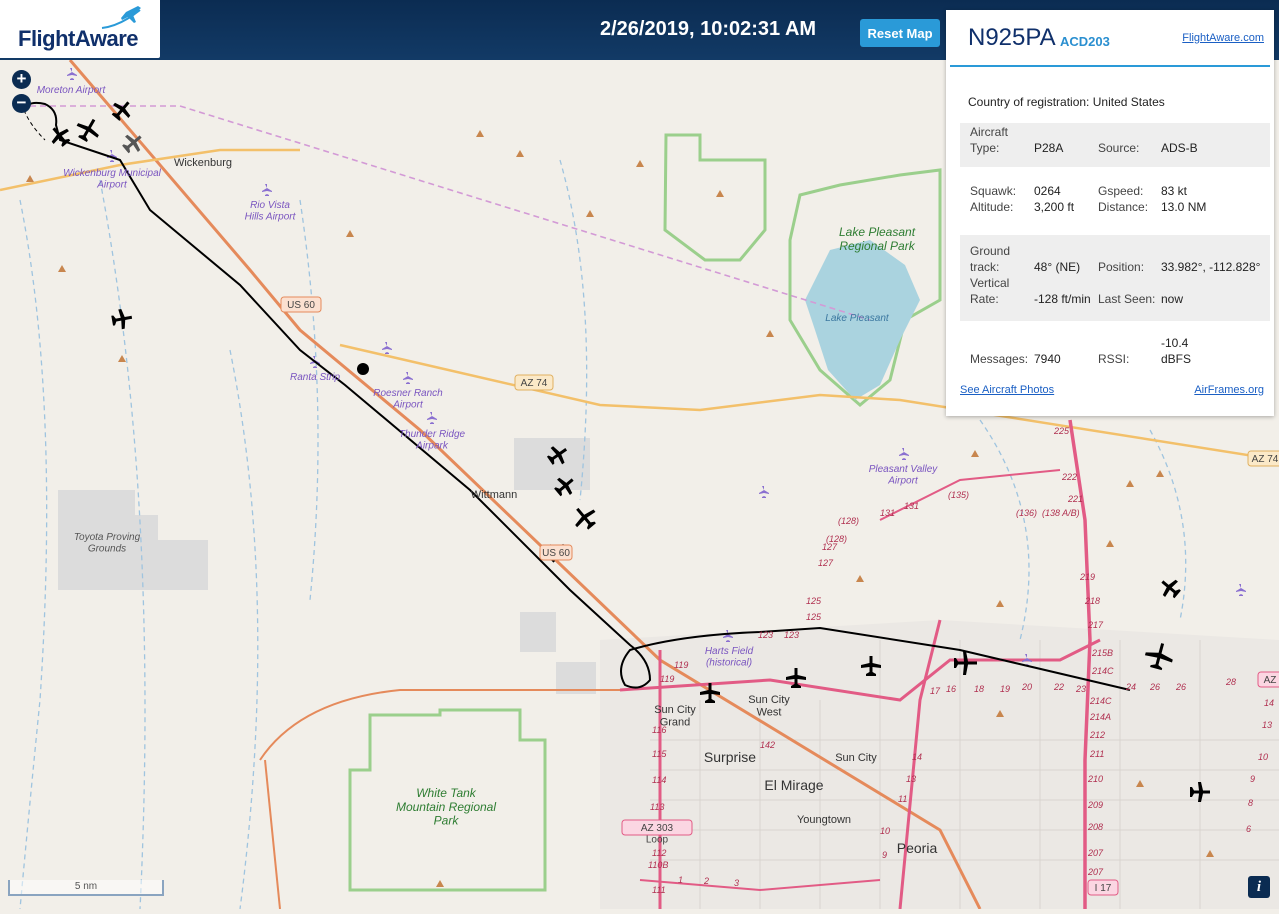 The width and height of the screenshot is (1279, 914). What do you see at coordinates (1100, 717) in the screenshot?
I see `svg-text: 214A` at bounding box center [1100, 717].